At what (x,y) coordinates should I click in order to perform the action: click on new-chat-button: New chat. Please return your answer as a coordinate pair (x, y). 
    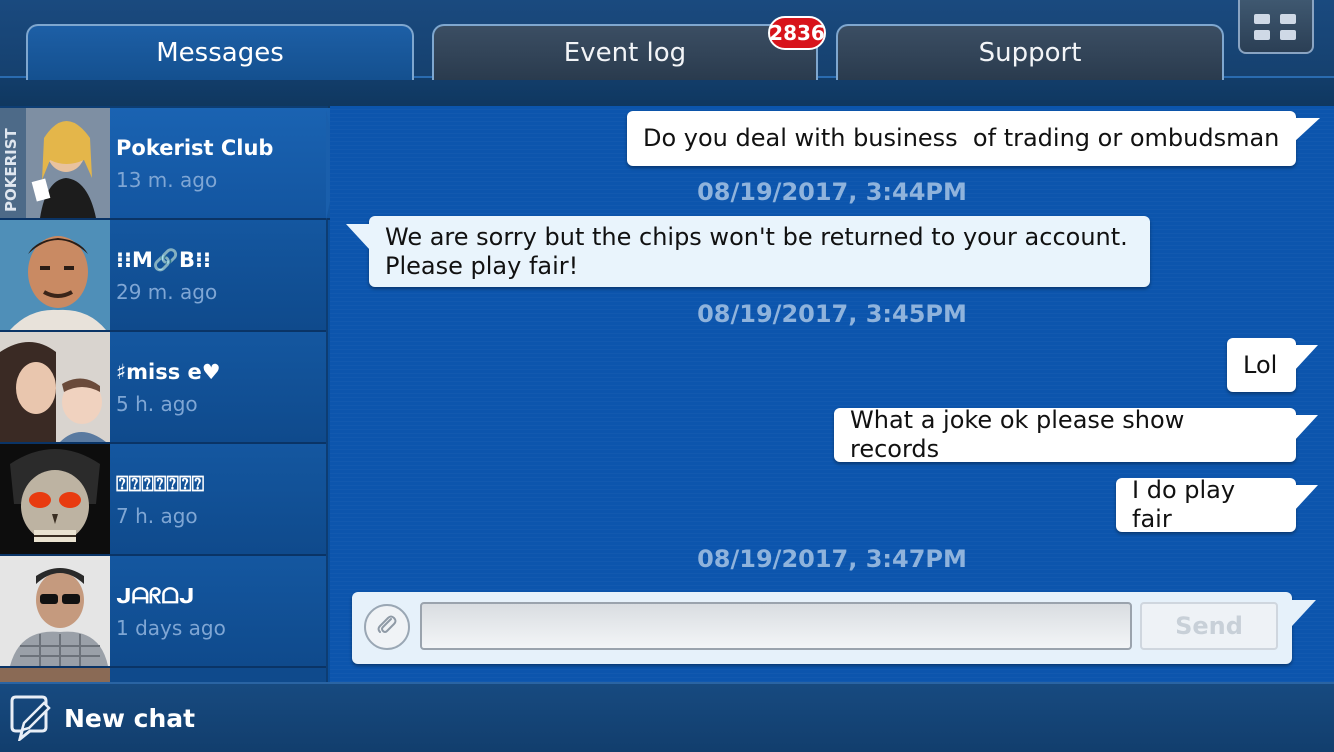
    Looking at the image, I should click on (101, 718).